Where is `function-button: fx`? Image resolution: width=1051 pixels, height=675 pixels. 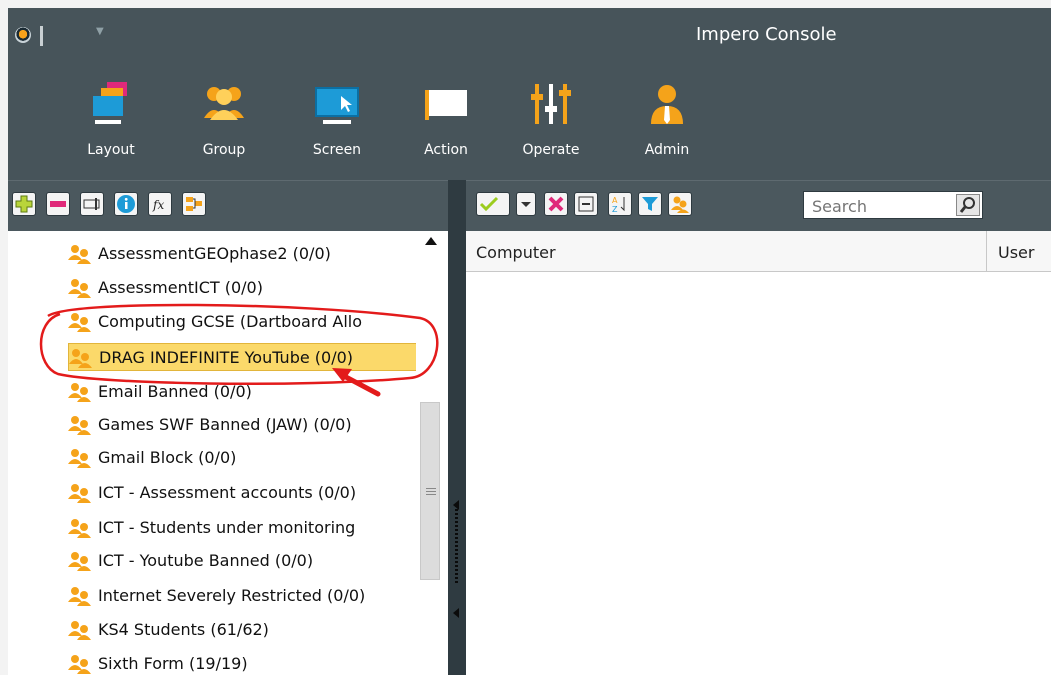
function-button: fx is located at coordinates (160, 204).